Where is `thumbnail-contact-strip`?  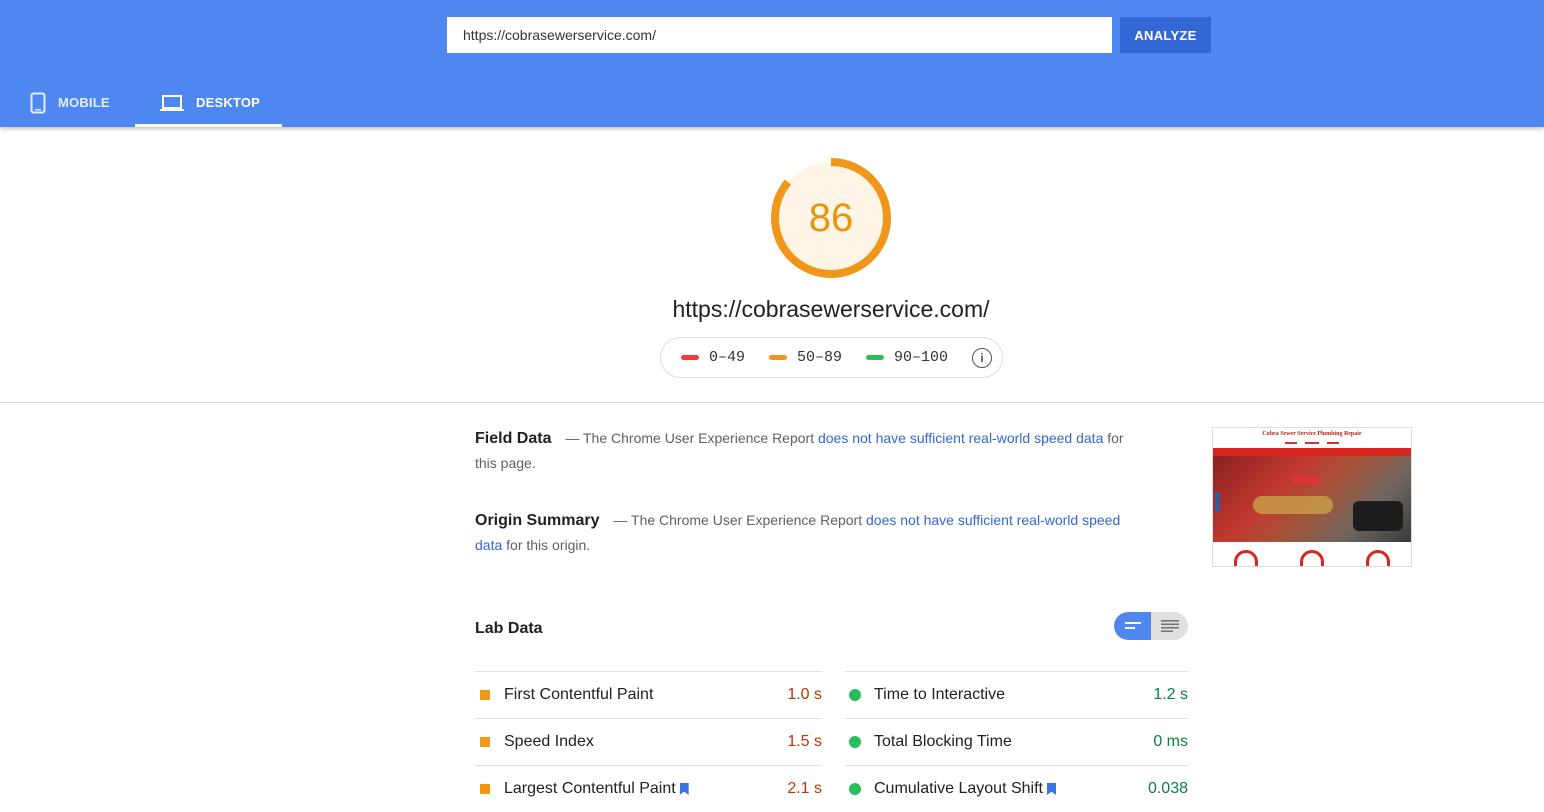
thumbnail-contact-strip is located at coordinates (1312, 443).